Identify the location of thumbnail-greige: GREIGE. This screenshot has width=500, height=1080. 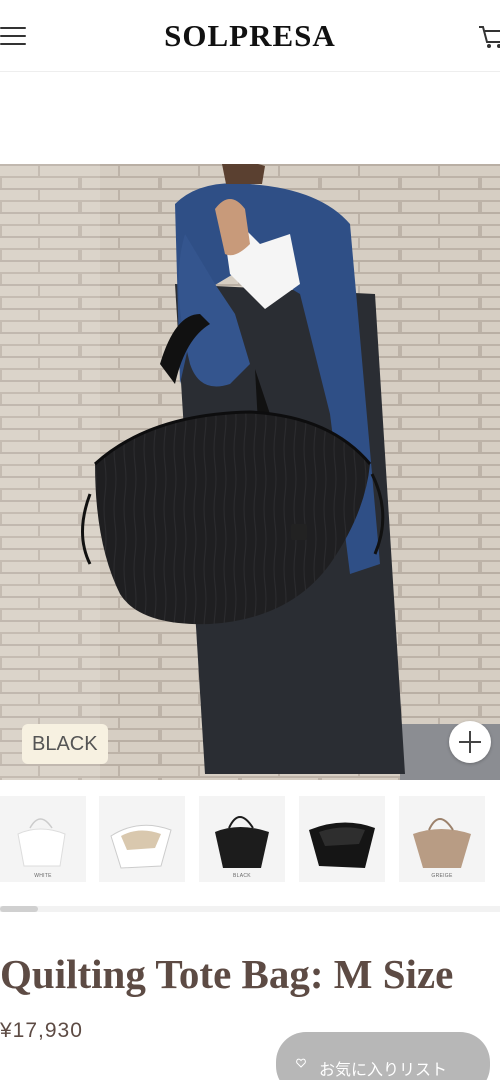
(442, 839).